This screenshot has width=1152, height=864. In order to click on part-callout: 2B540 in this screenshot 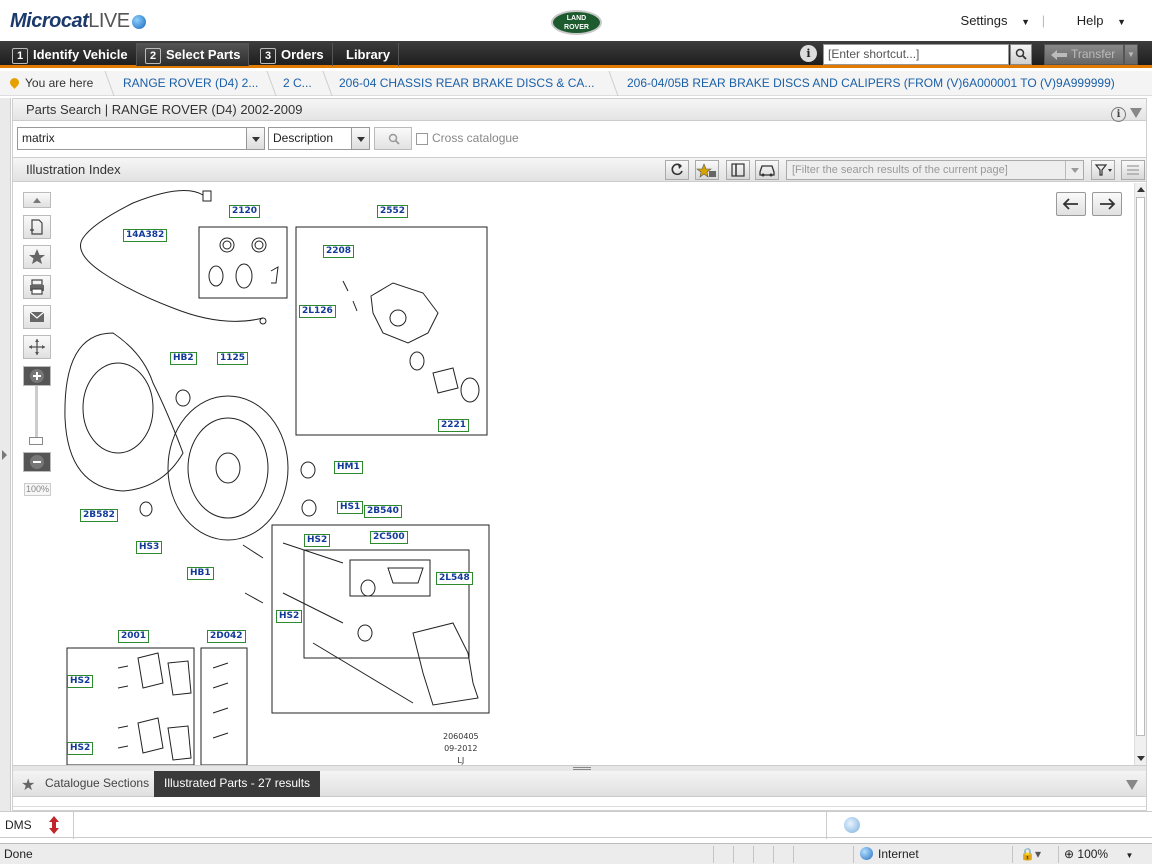, I will do `click(383, 511)`.